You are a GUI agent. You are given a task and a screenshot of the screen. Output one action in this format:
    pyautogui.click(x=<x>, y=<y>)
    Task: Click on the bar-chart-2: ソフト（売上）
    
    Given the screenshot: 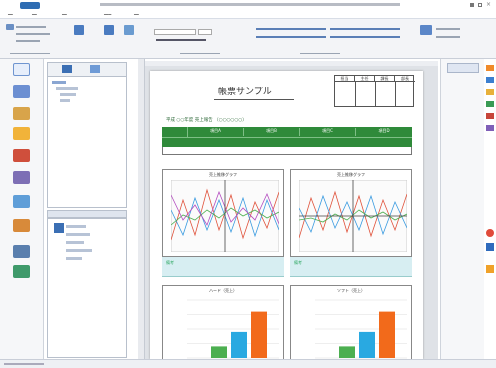 What is the action you would take?
    pyautogui.click(x=351, y=322)
    